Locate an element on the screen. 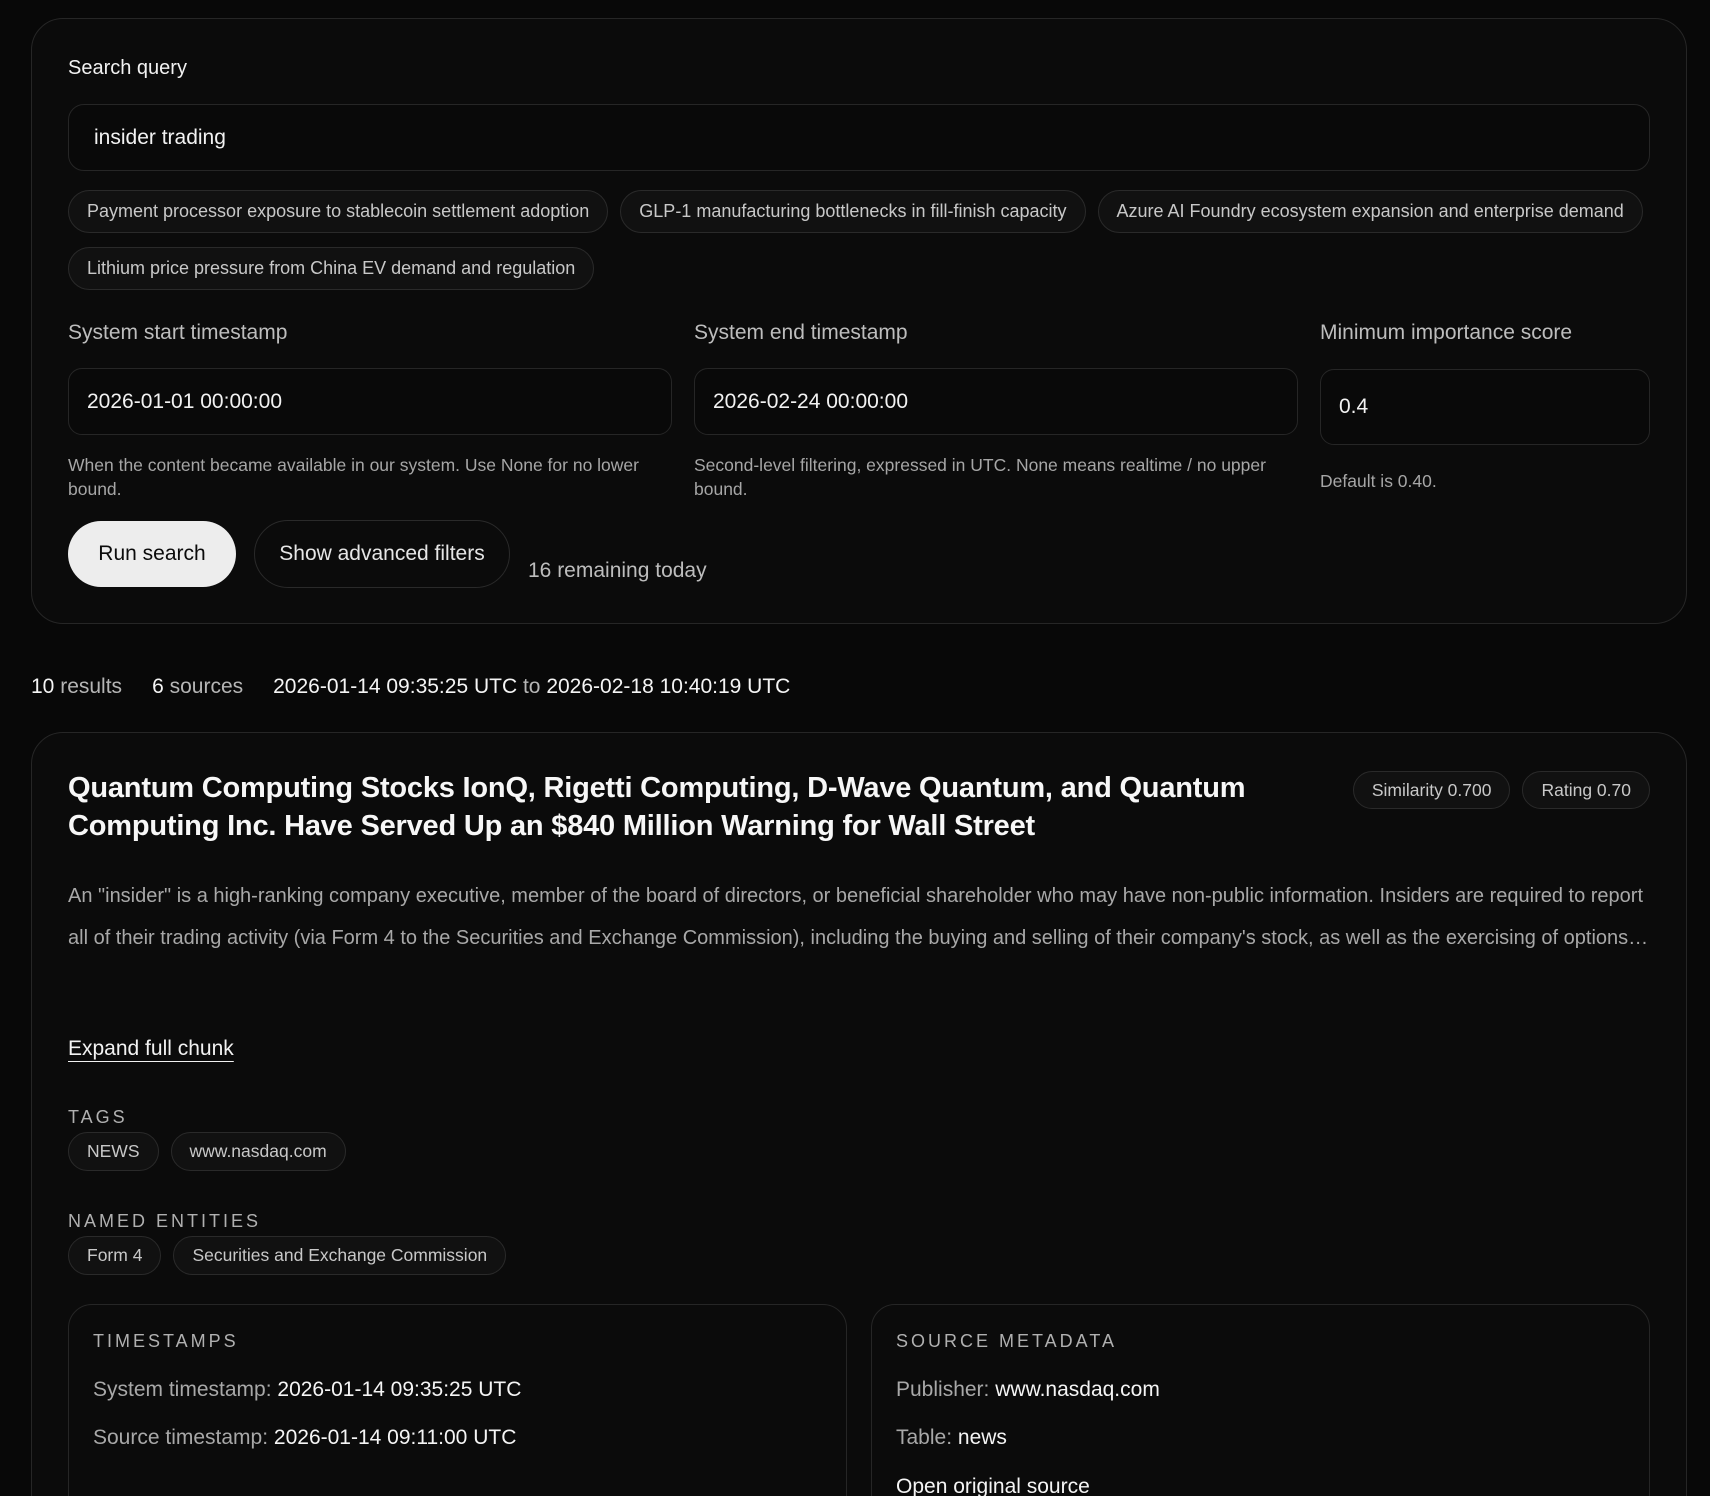 This screenshot has width=1710, height=1496. range-end: 2026-02-18 10:40:19 UTC is located at coordinates (668, 686).